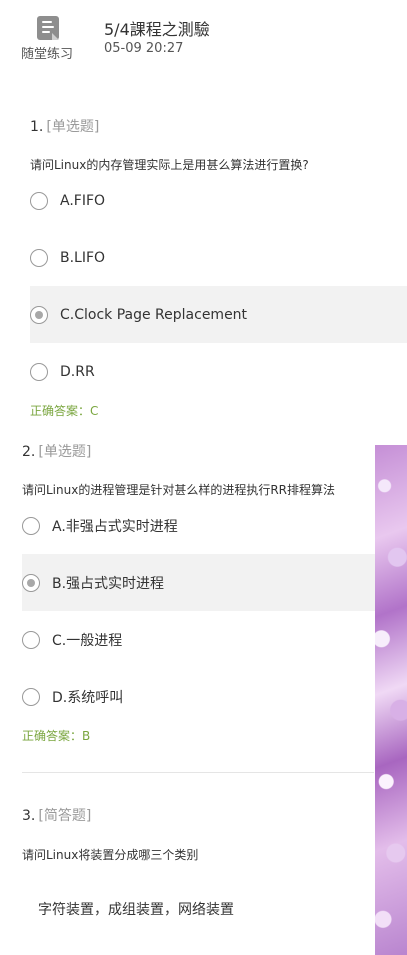  What do you see at coordinates (64, 411) in the screenshot?
I see `q1-correct-answer: 正确答案：C` at bounding box center [64, 411].